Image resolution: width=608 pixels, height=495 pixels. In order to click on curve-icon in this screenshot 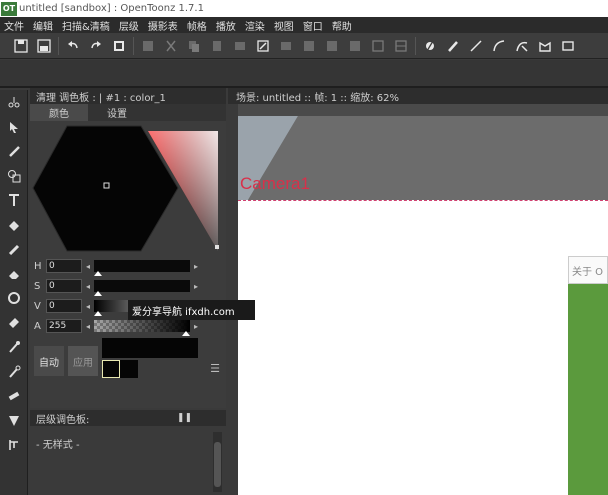, I will do `click(522, 46)`.